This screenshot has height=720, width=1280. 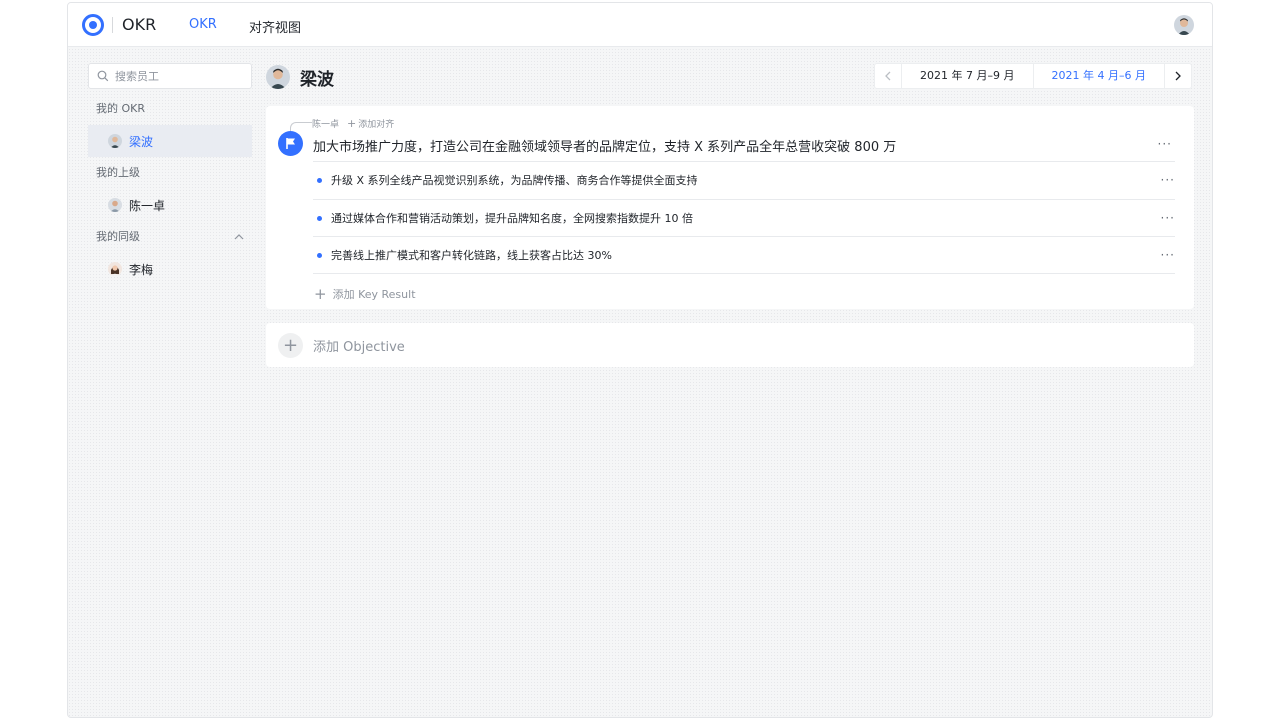 I want to click on page-header: 梁波, so click(x=300, y=77).